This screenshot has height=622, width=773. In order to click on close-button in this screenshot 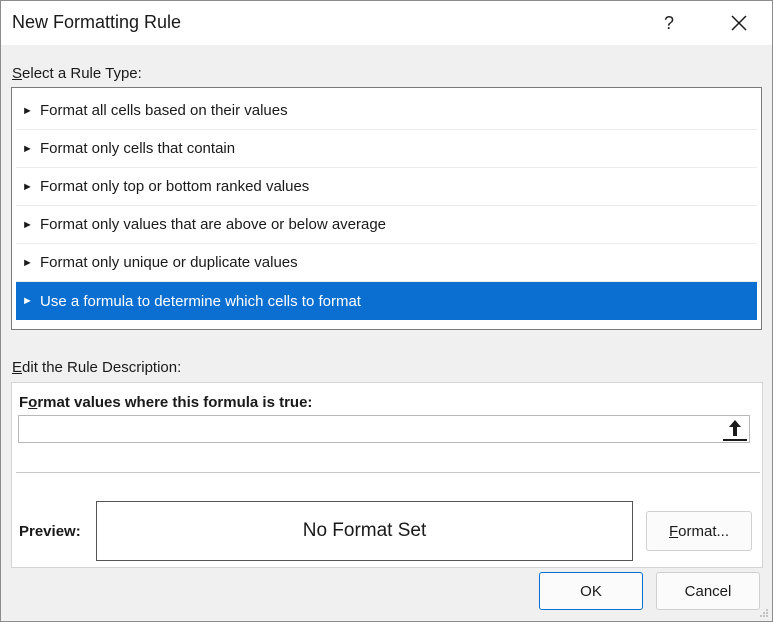, I will do `click(739, 23)`.